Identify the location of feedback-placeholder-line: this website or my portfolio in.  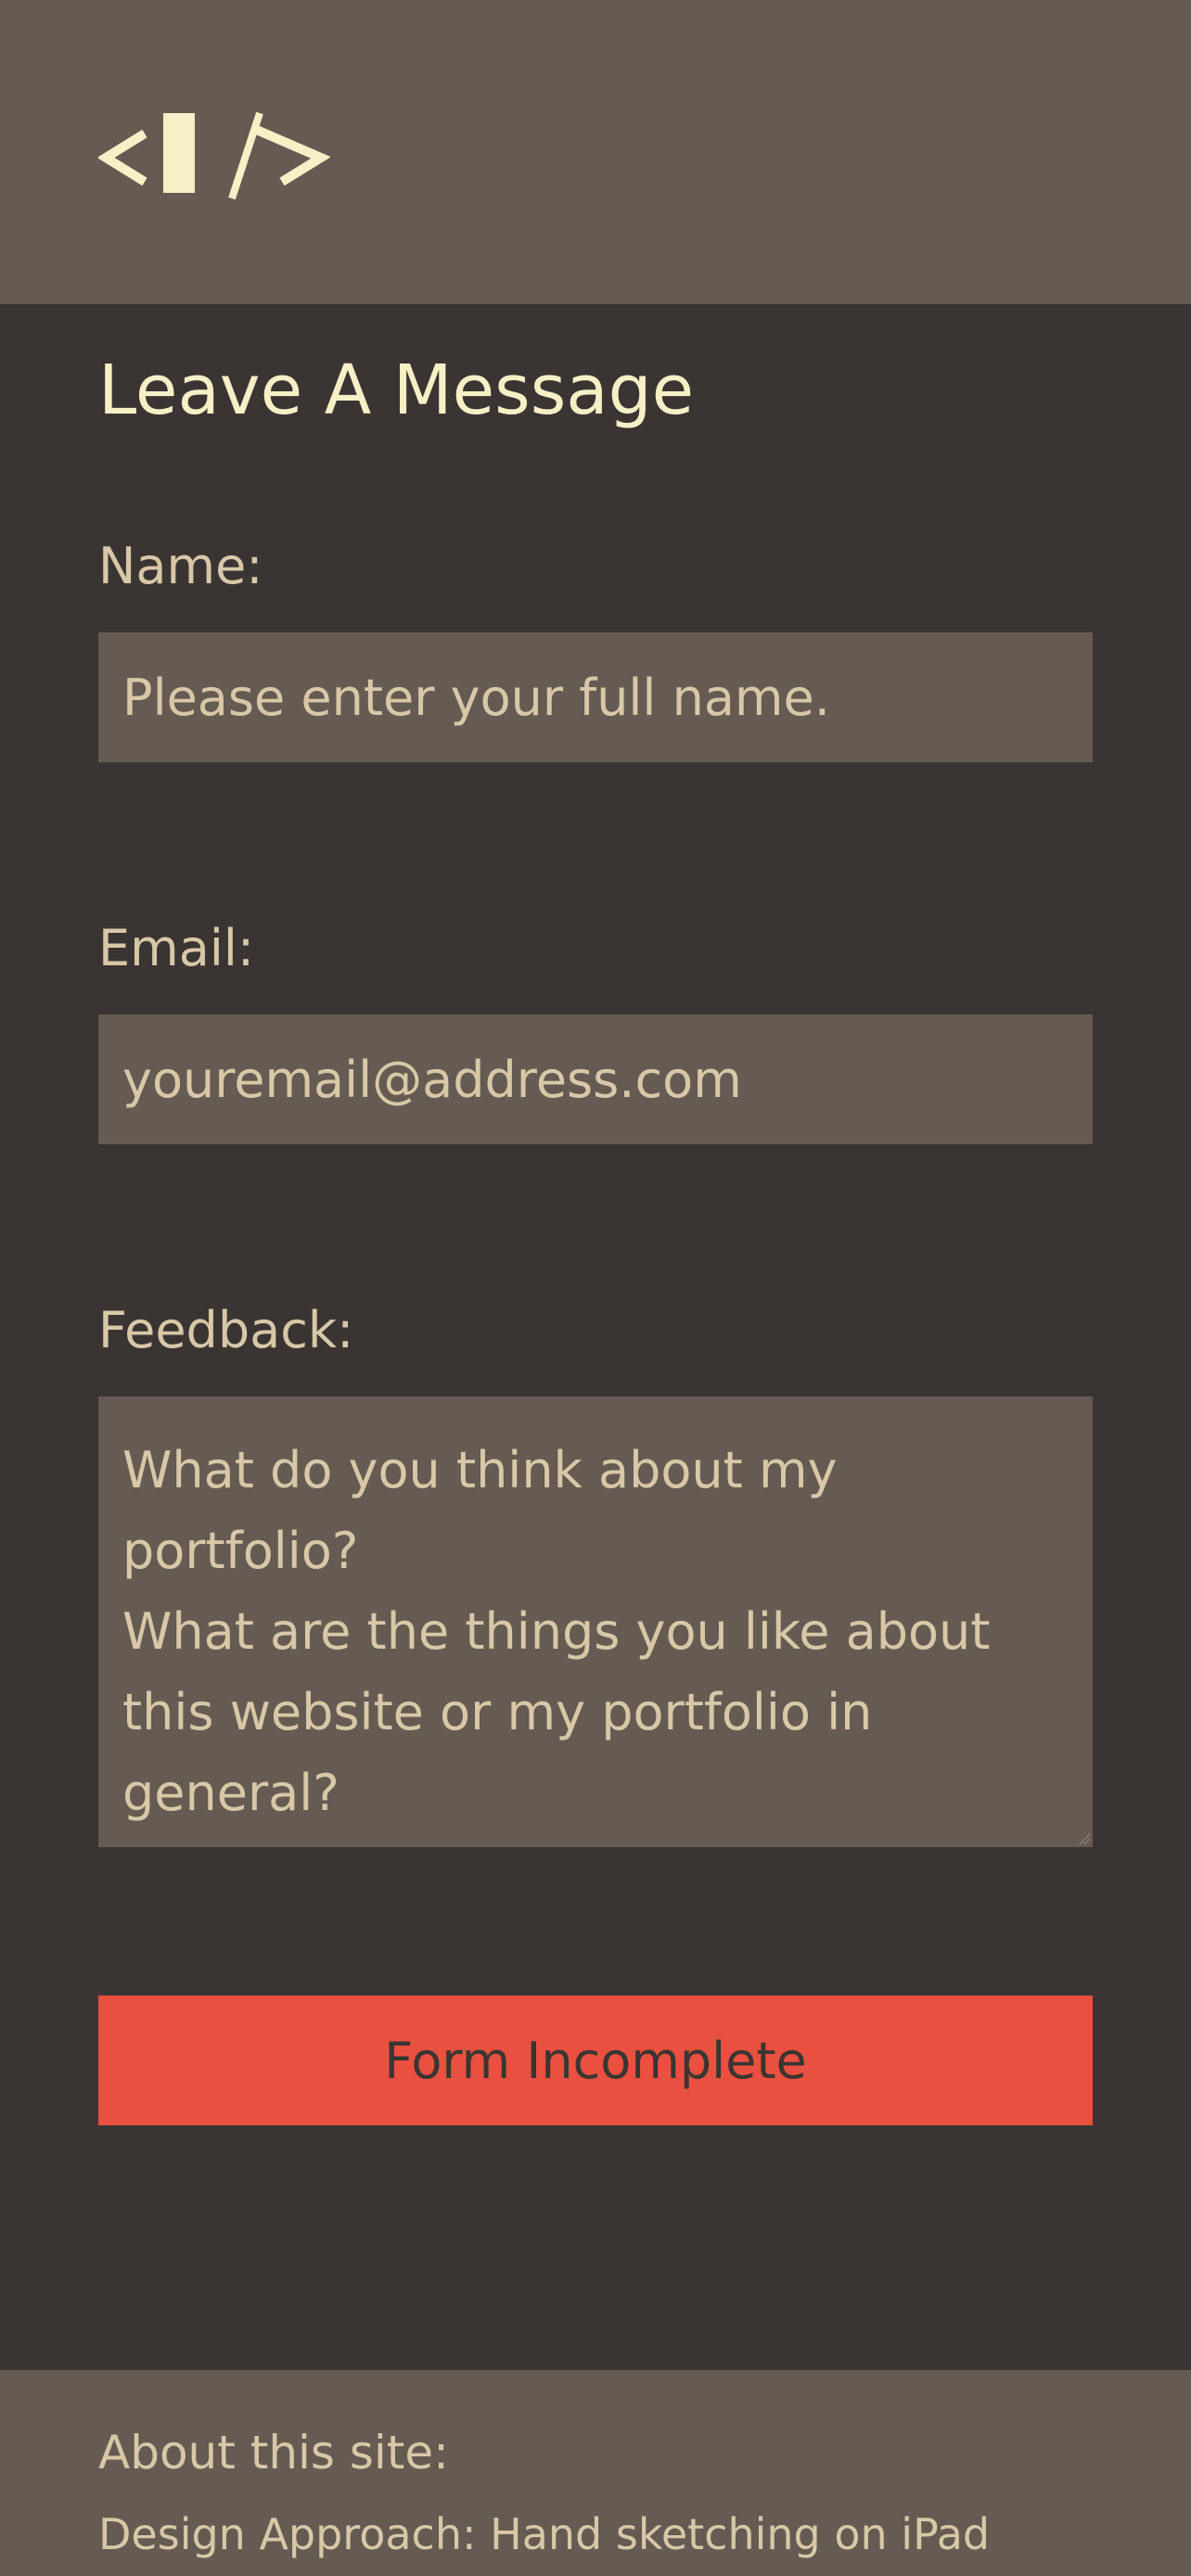
(497, 1712).